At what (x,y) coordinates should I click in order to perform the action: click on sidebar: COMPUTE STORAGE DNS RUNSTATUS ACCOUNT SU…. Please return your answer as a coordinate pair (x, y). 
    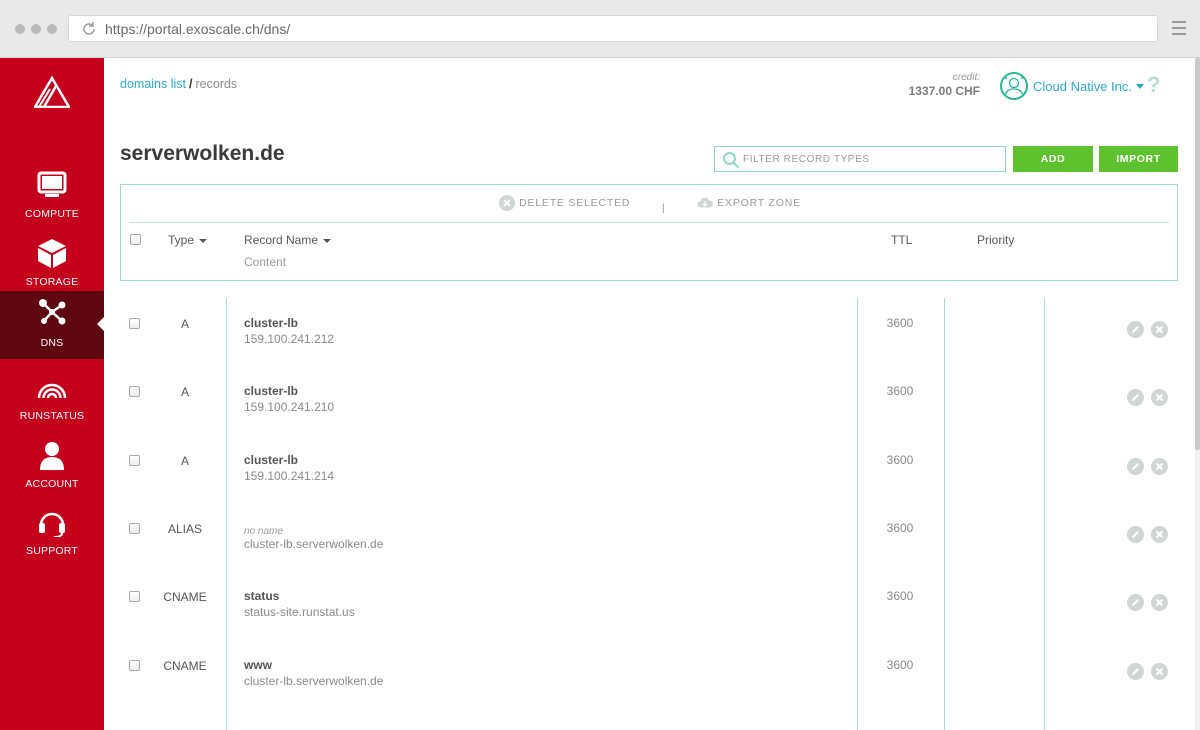
    Looking at the image, I should click on (52, 394).